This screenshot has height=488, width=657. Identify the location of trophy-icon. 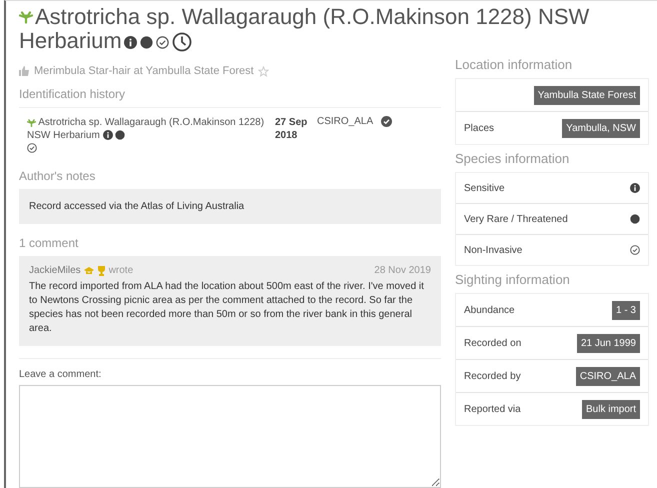
(101, 271).